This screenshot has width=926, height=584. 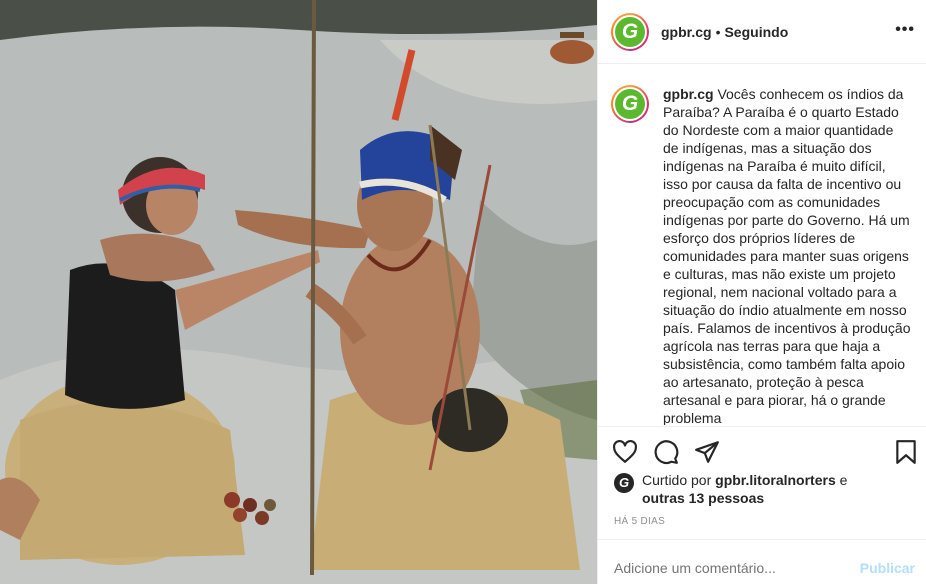 I want to click on following-button: Seguindo, so click(x=756, y=32).